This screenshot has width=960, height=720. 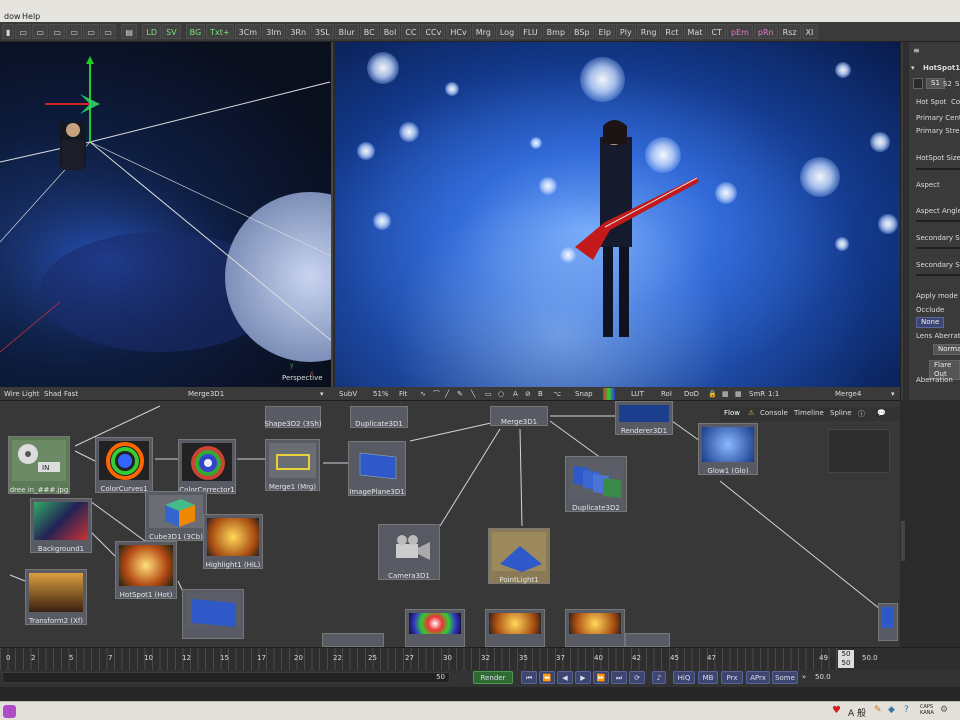 What do you see at coordinates (56, 597) in the screenshot?
I see `node-transform: Transform2 (Xf)` at bounding box center [56, 597].